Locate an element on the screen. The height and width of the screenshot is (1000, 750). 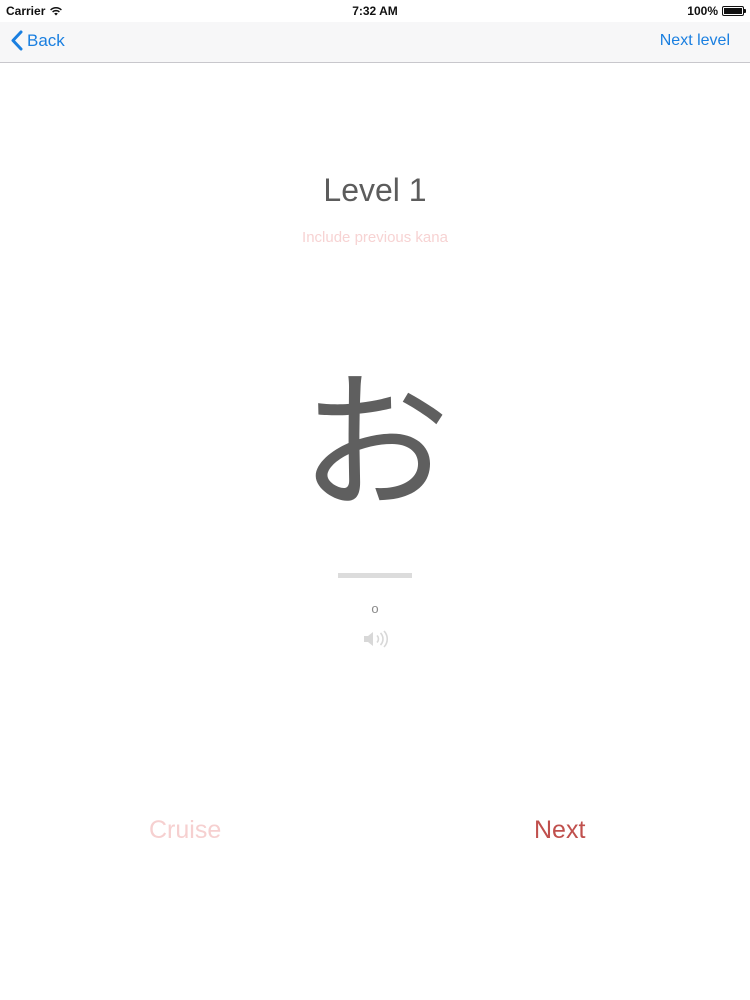
answer-underline is located at coordinates (375, 575).